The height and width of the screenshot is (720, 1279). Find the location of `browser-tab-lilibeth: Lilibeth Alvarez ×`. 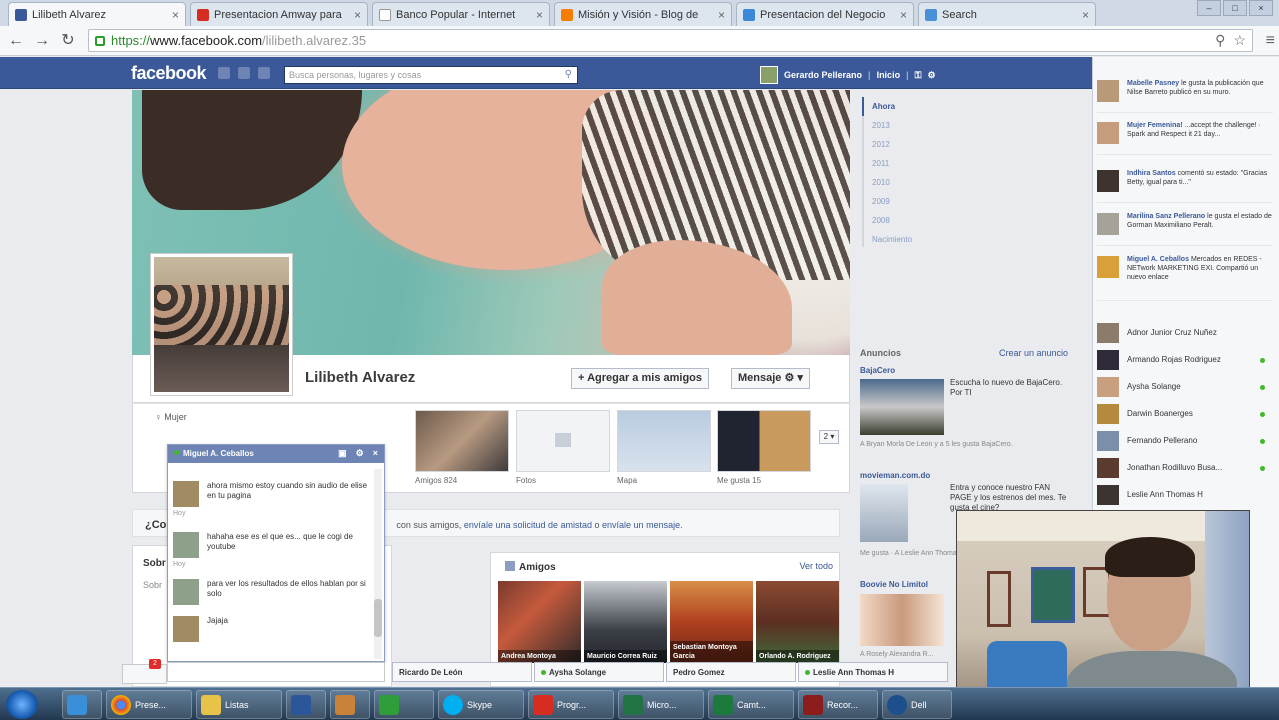

browser-tab-lilibeth: Lilibeth Alvarez × is located at coordinates (97, 14).